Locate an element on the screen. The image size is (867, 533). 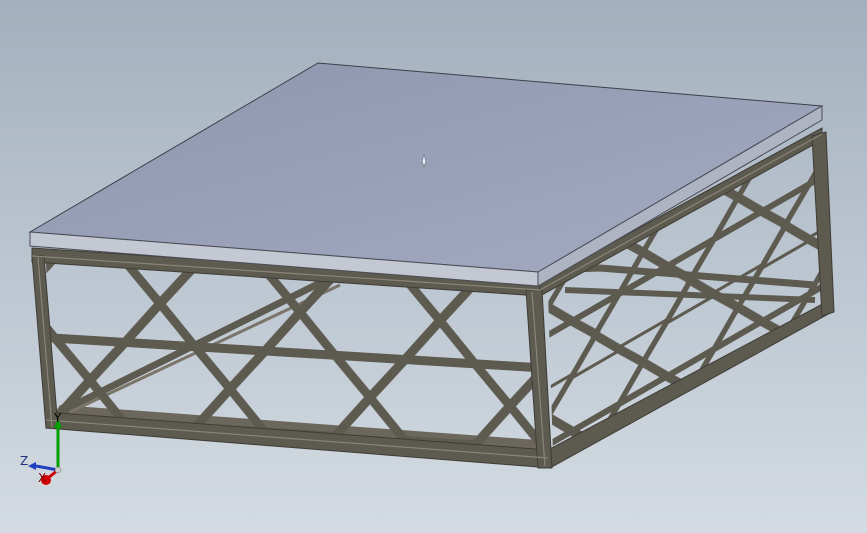
x-axis-label: X is located at coordinates (42, 478).